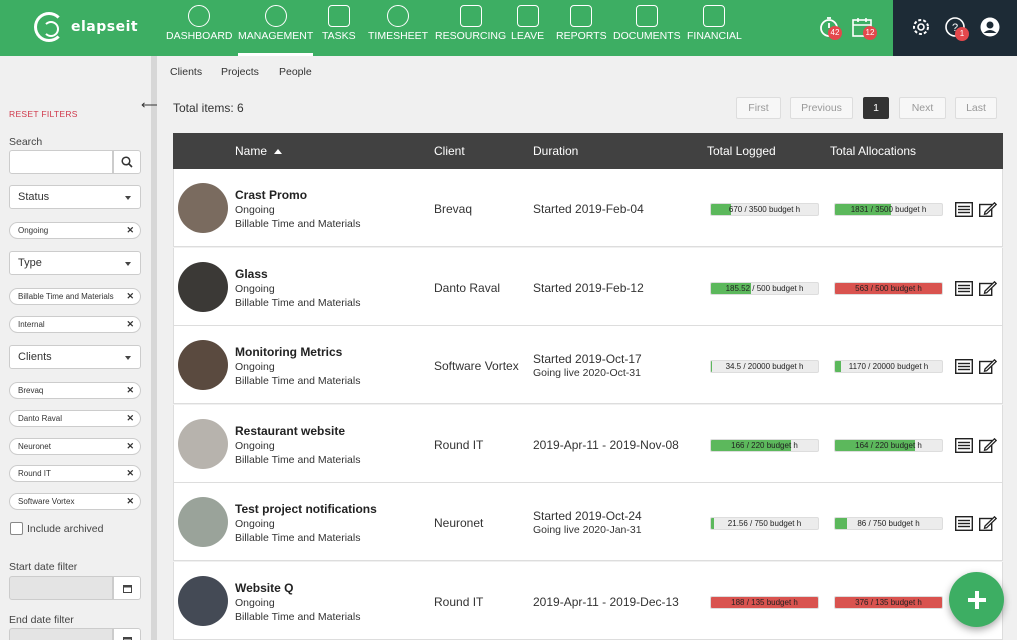 The width and height of the screenshot is (1017, 640). I want to click on column-client: Client, so click(449, 151).